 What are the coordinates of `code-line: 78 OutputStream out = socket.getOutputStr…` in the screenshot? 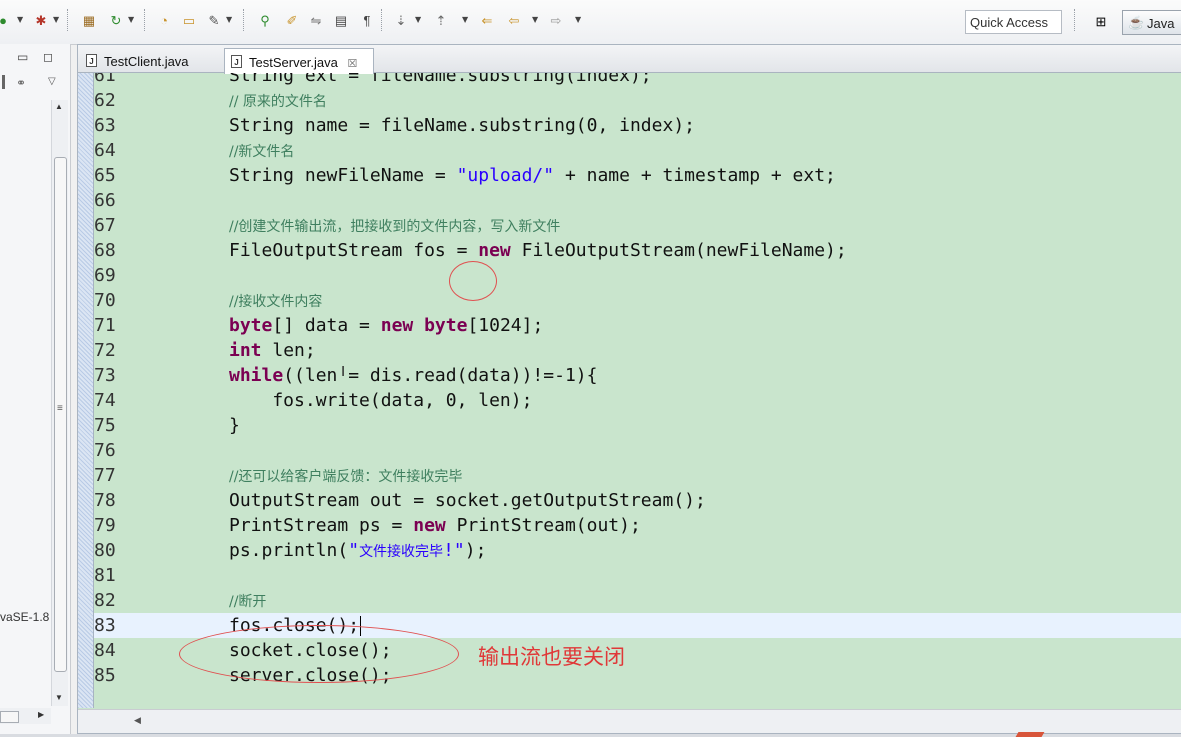 It's located at (637, 500).